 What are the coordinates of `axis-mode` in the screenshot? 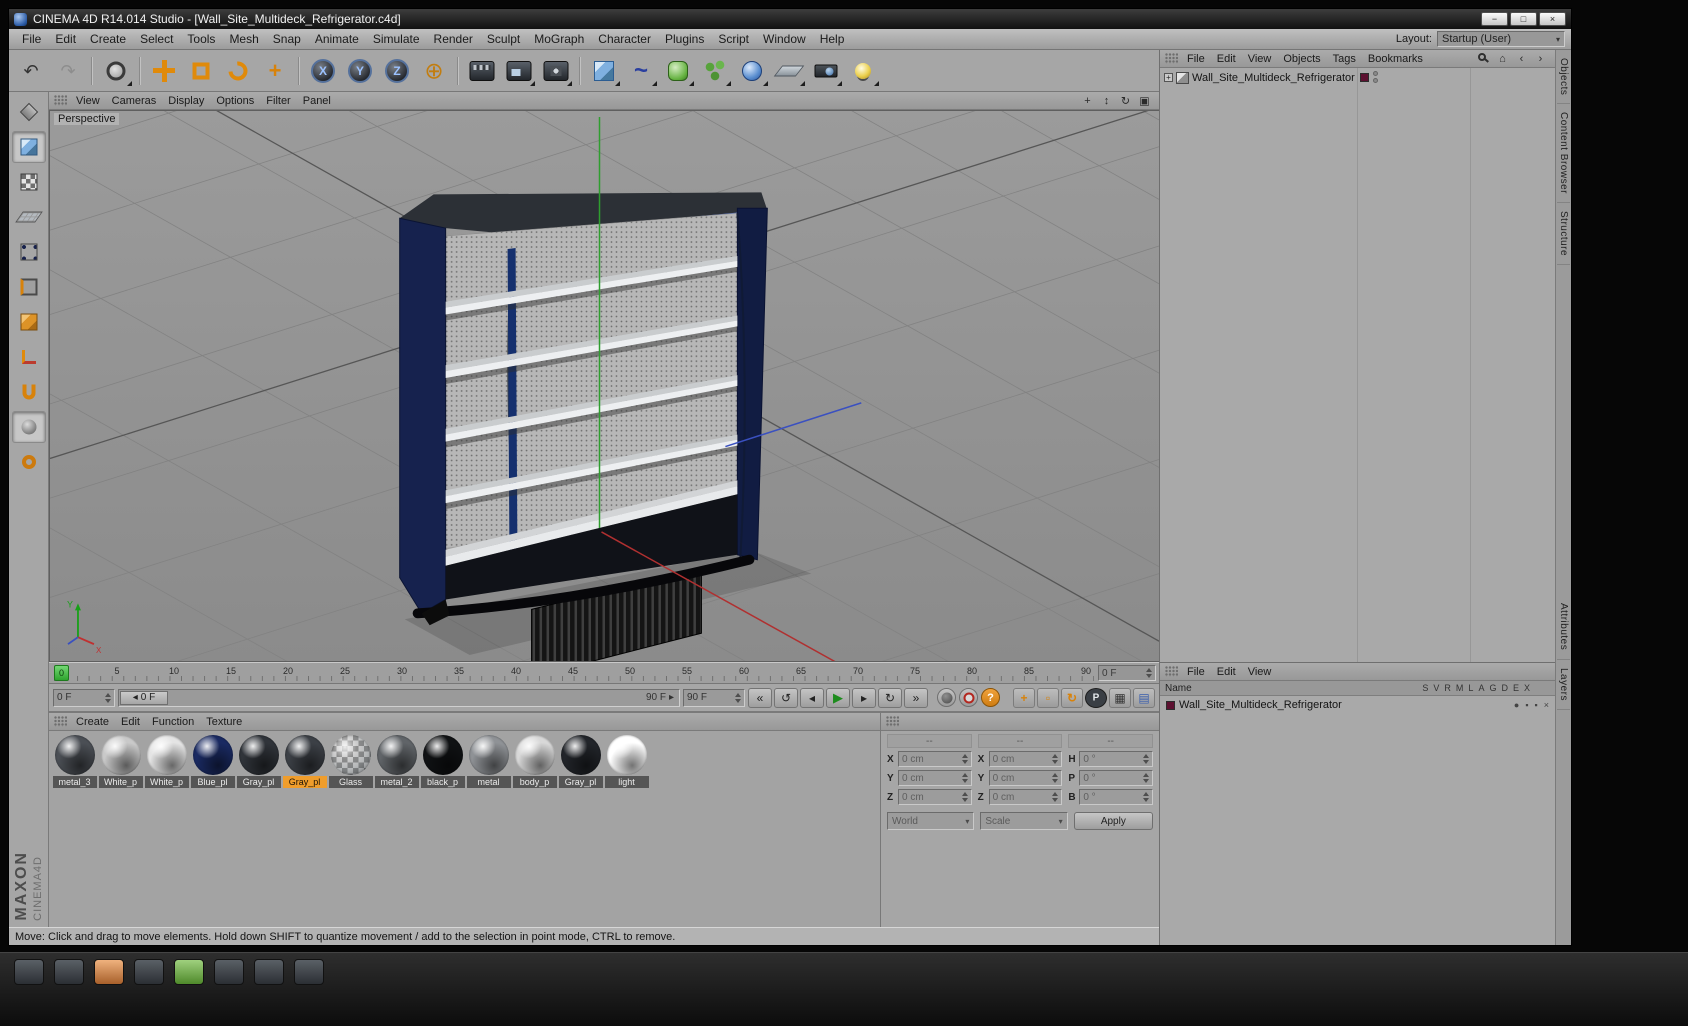 It's located at (29, 357).